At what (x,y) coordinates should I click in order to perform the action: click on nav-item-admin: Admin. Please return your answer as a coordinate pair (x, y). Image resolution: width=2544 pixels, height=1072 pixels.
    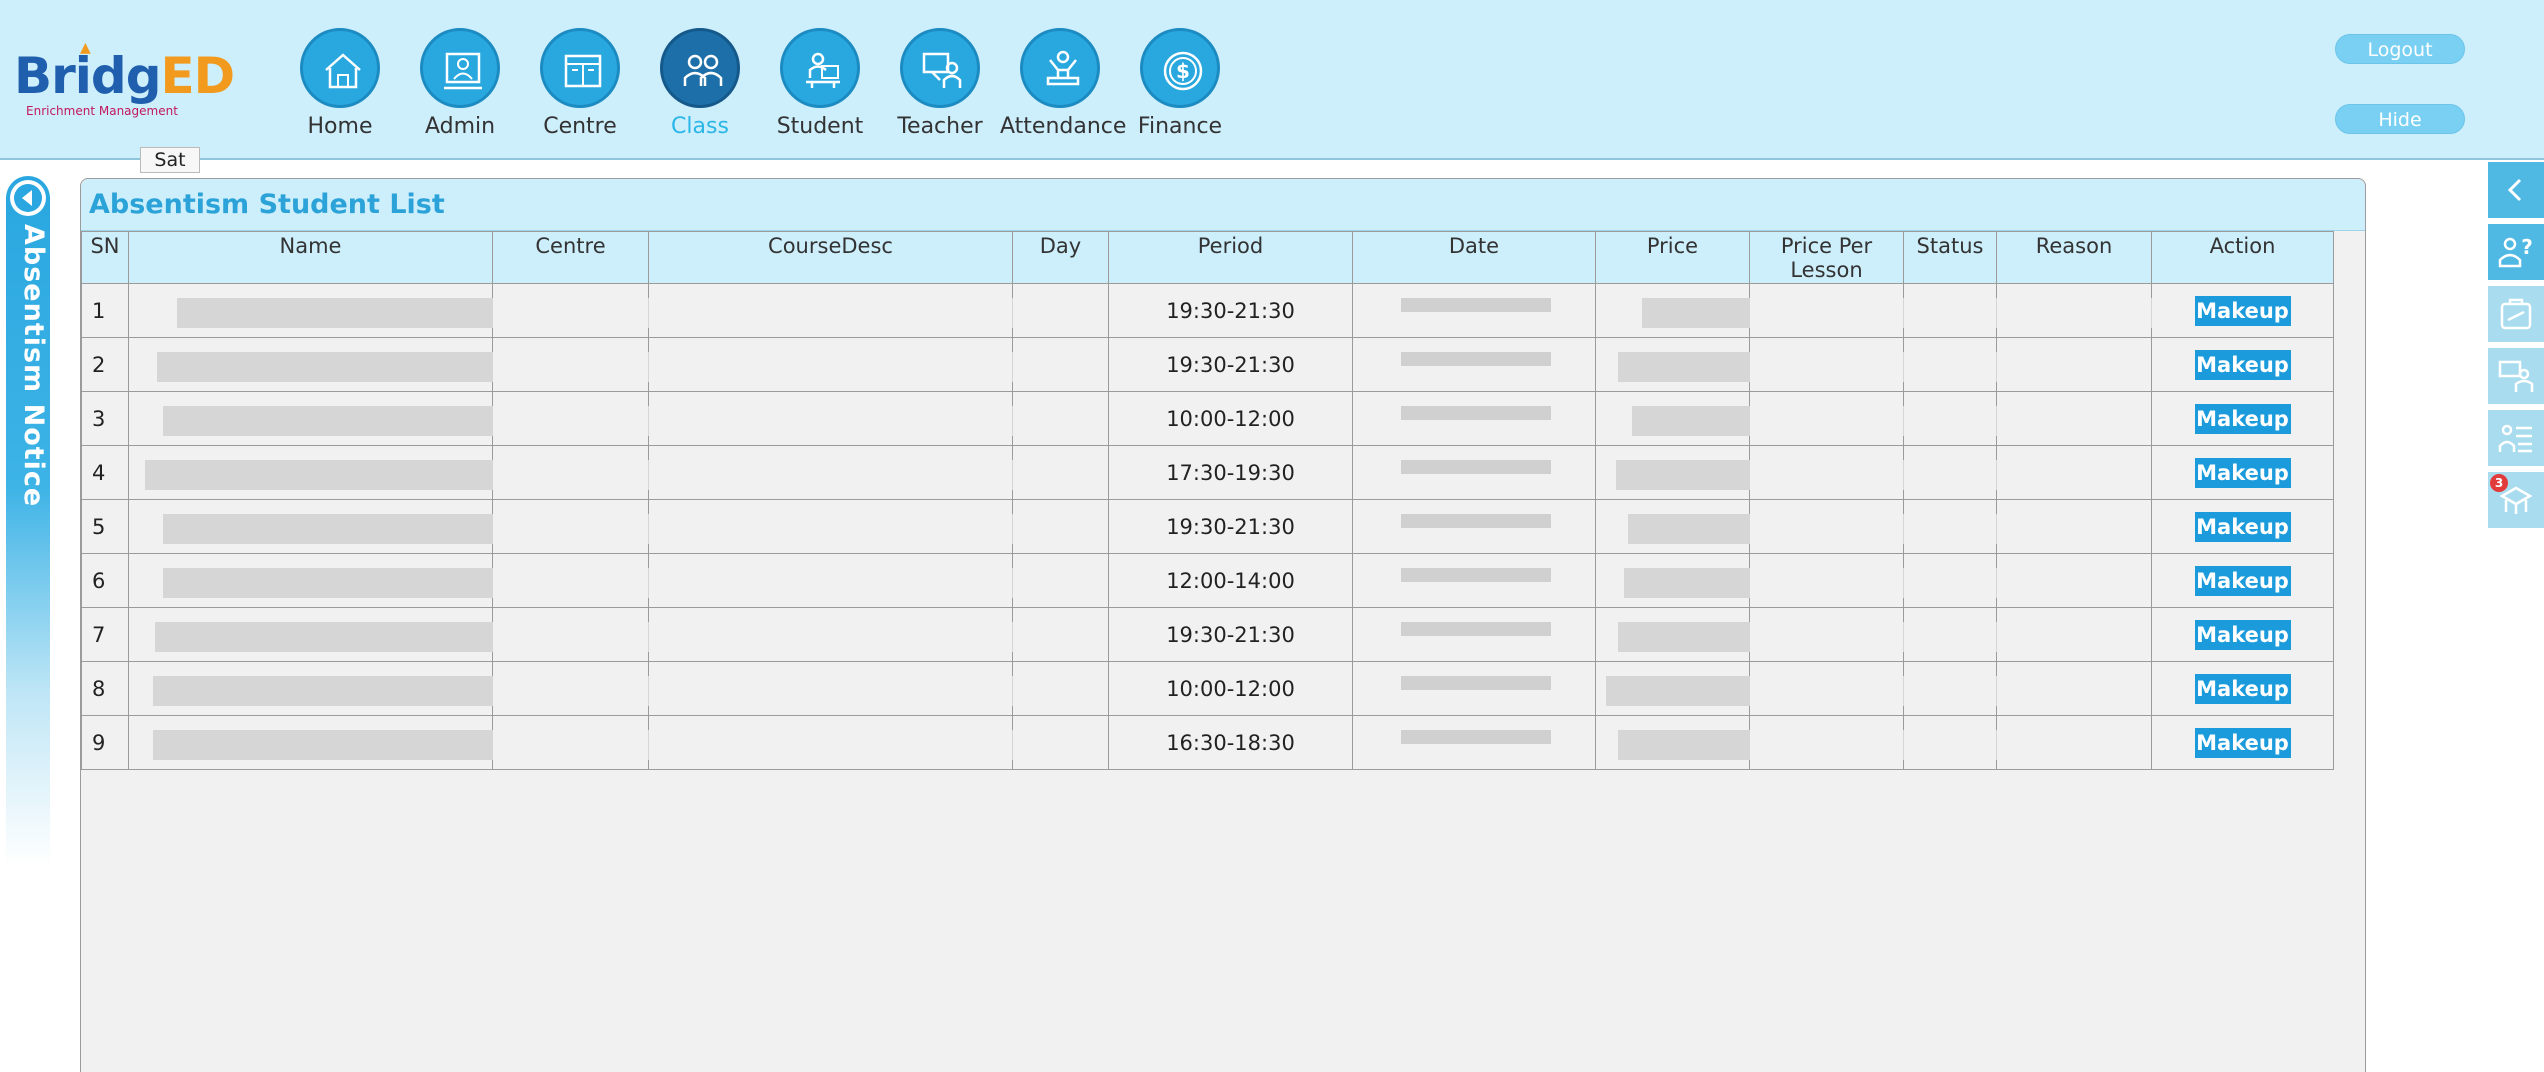
    Looking at the image, I should click on (460, 85).